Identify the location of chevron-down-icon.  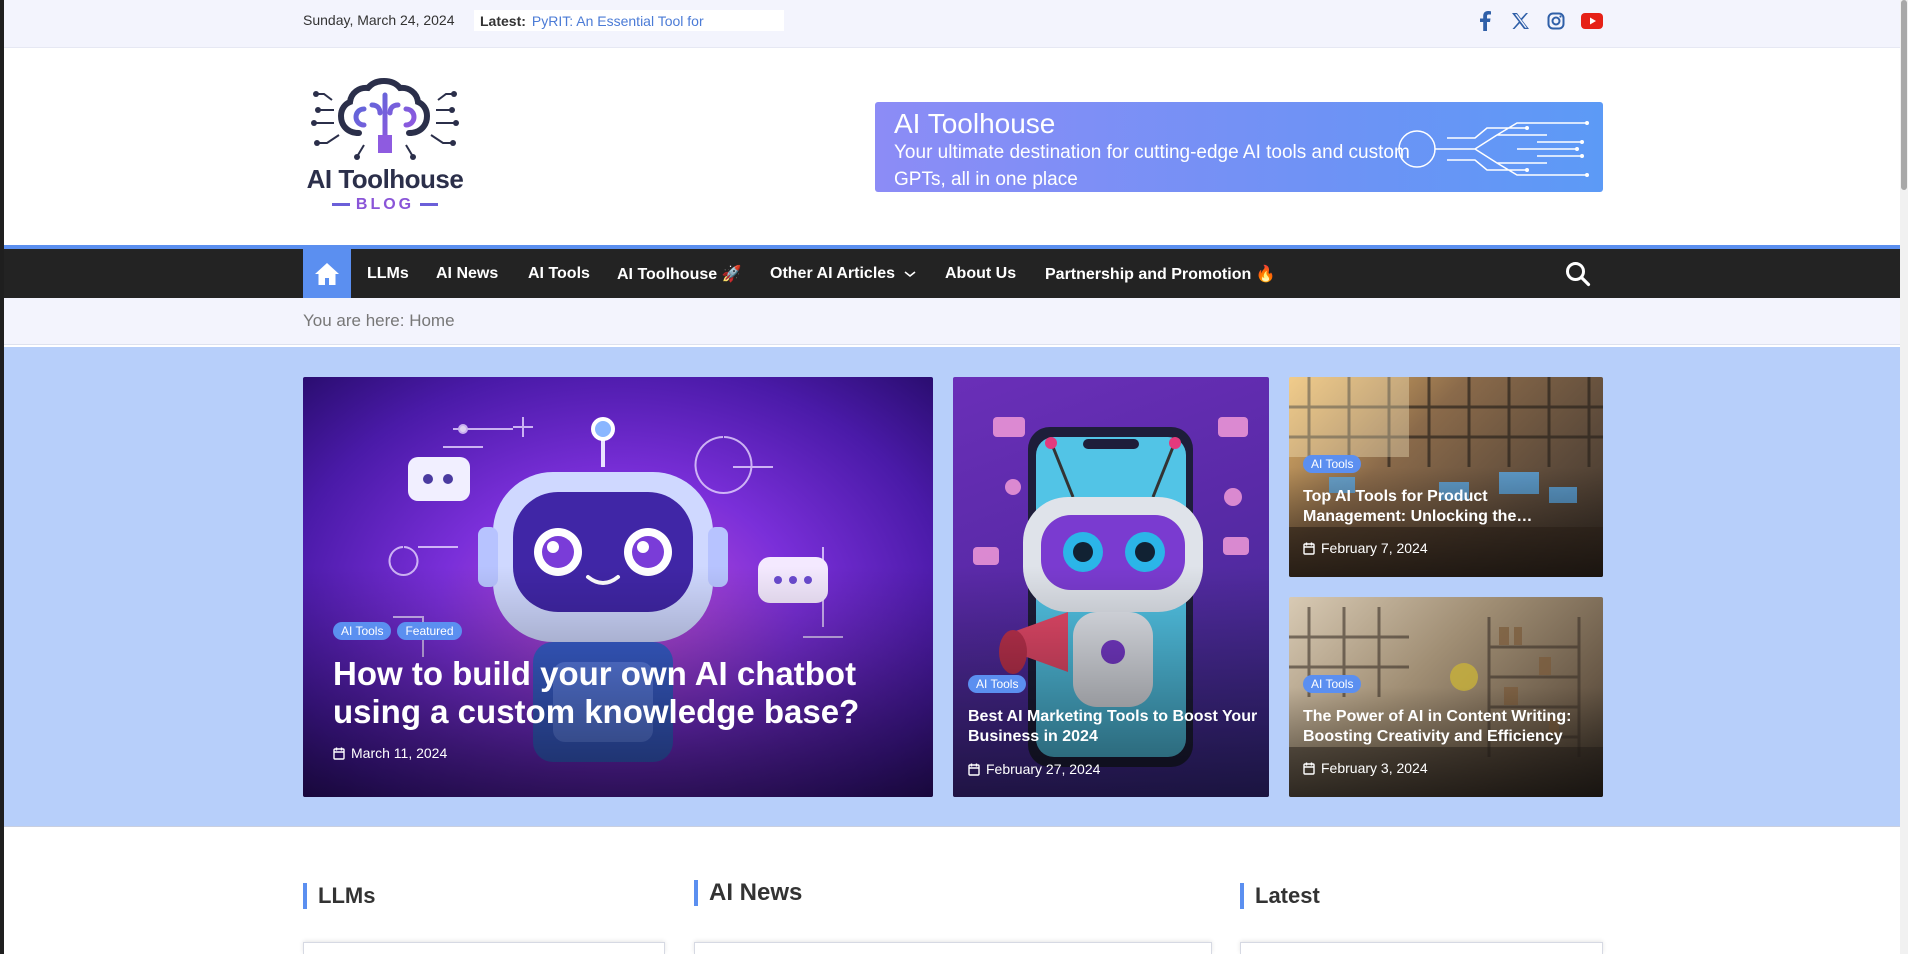
(910, 273).